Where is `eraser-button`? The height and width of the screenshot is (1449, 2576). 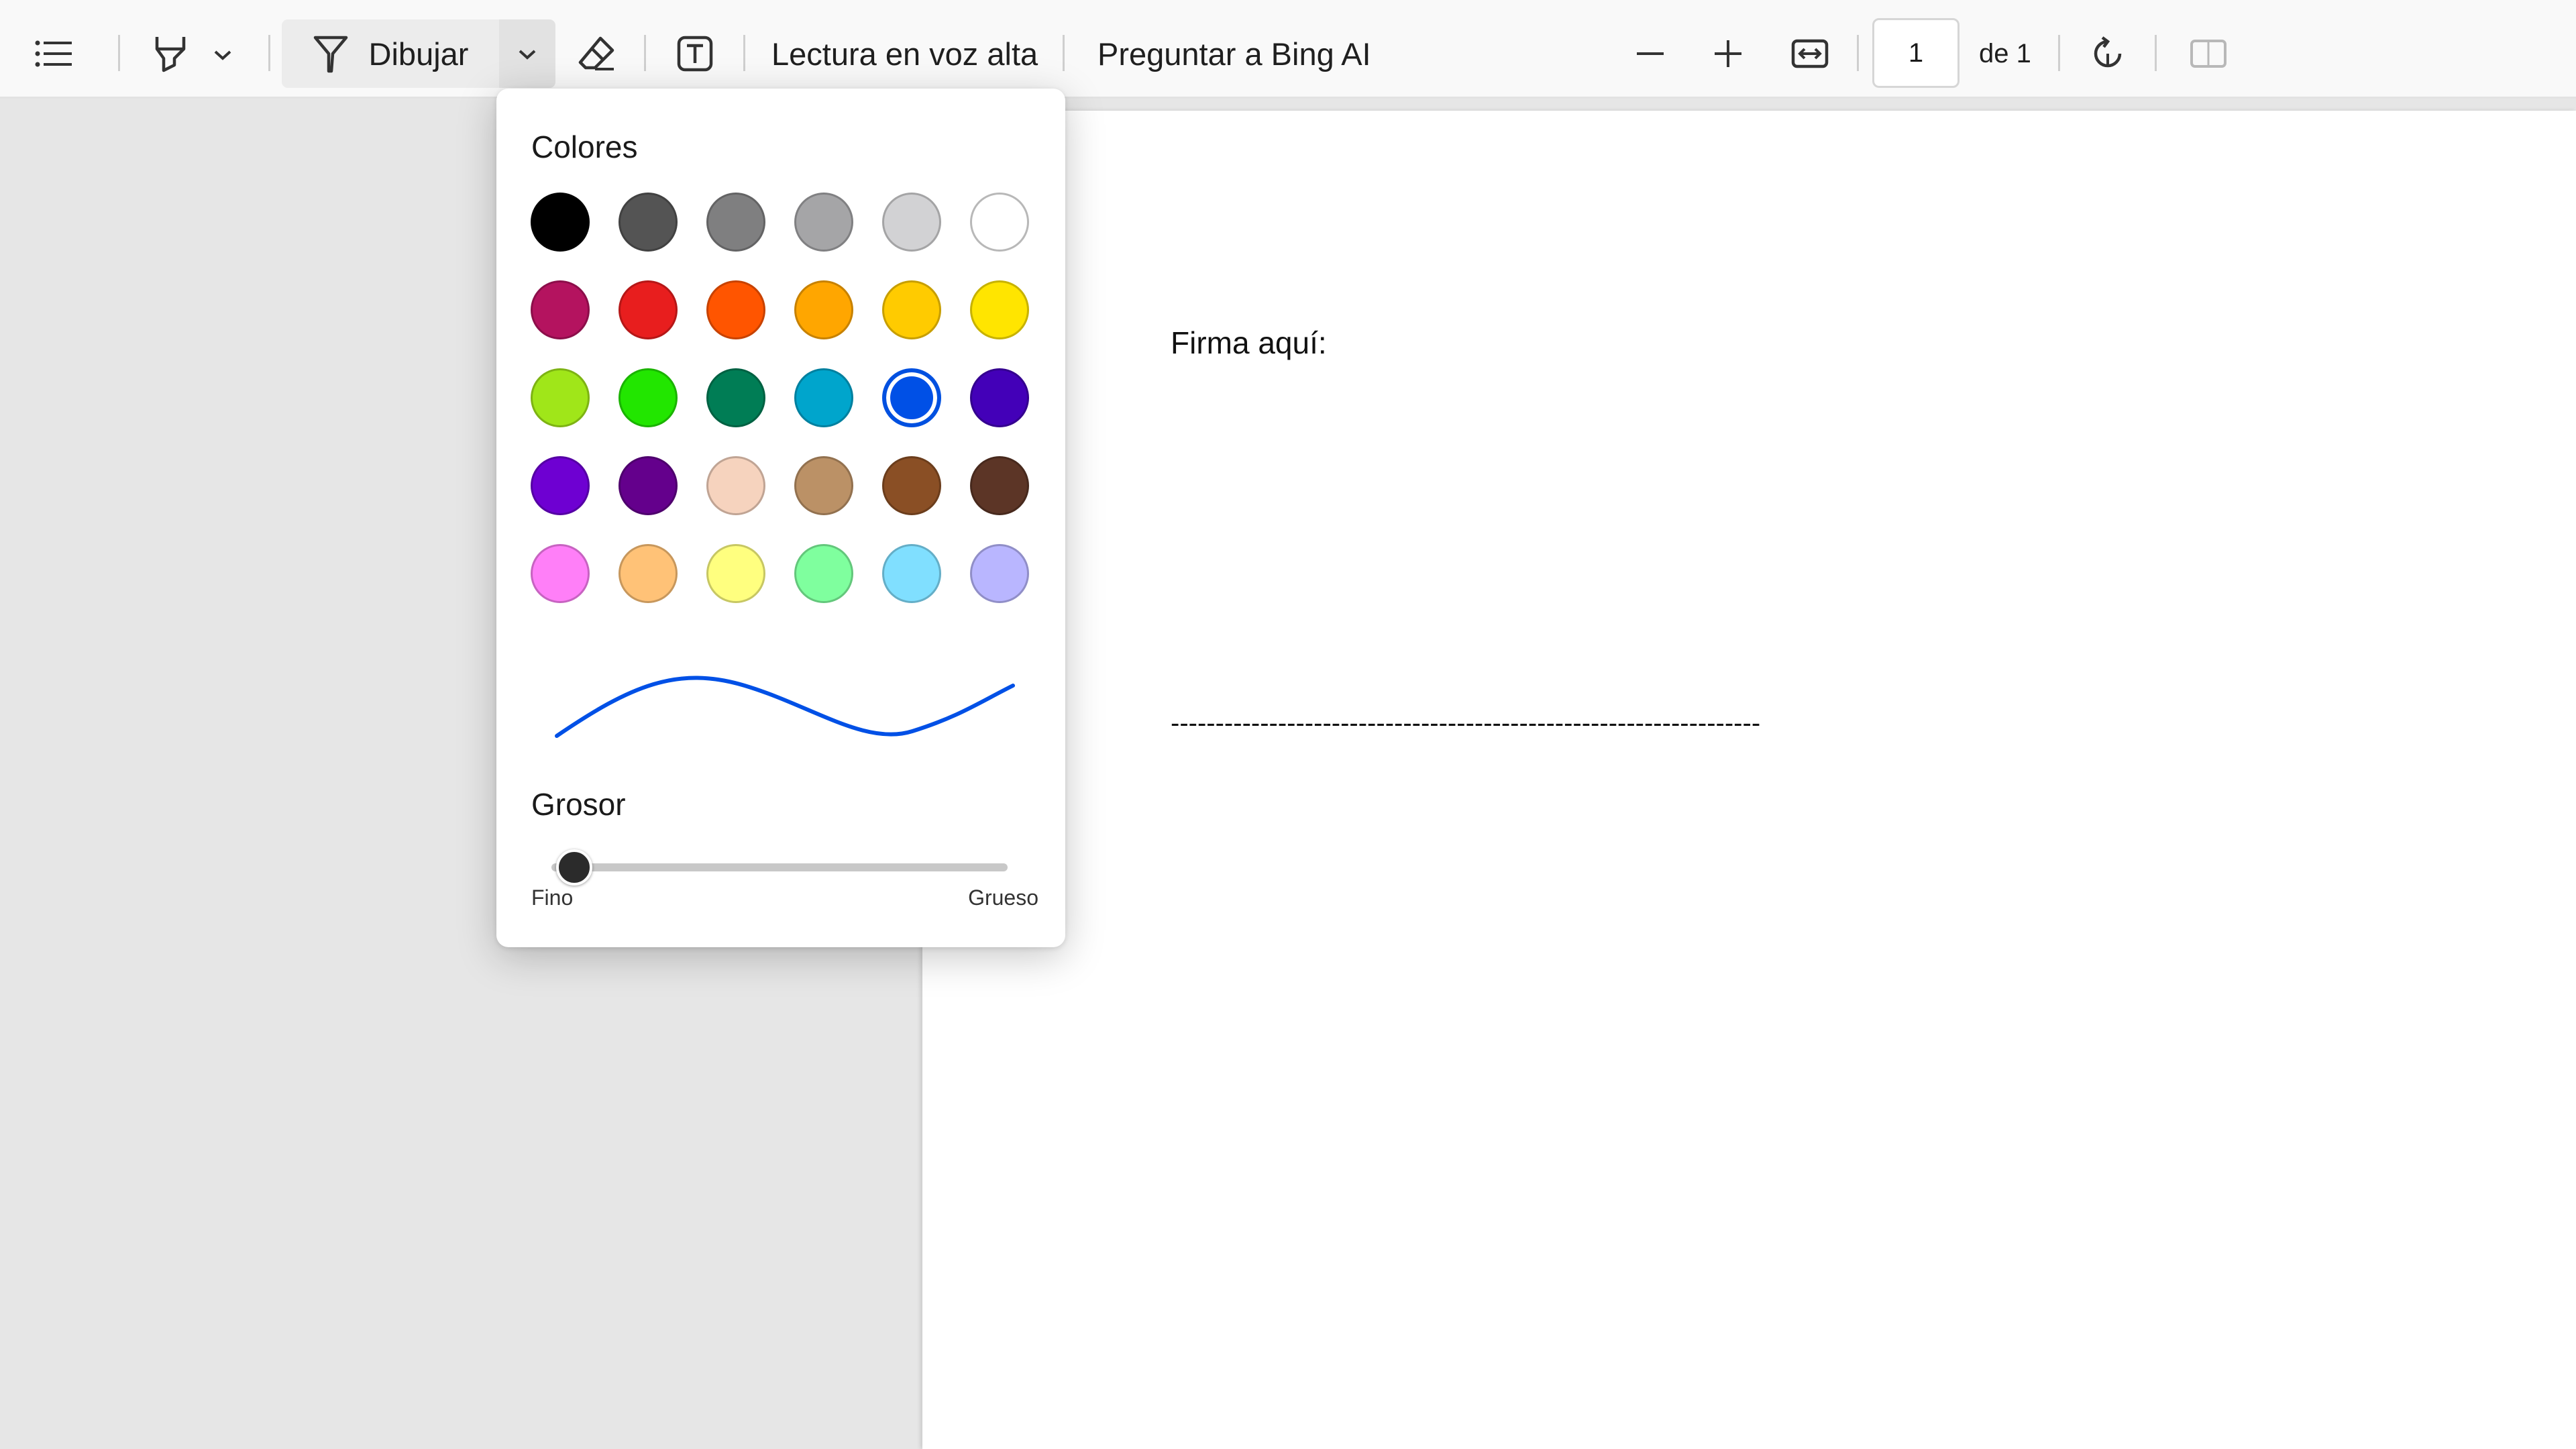
eraser-button is located at coordinates (597, 53).